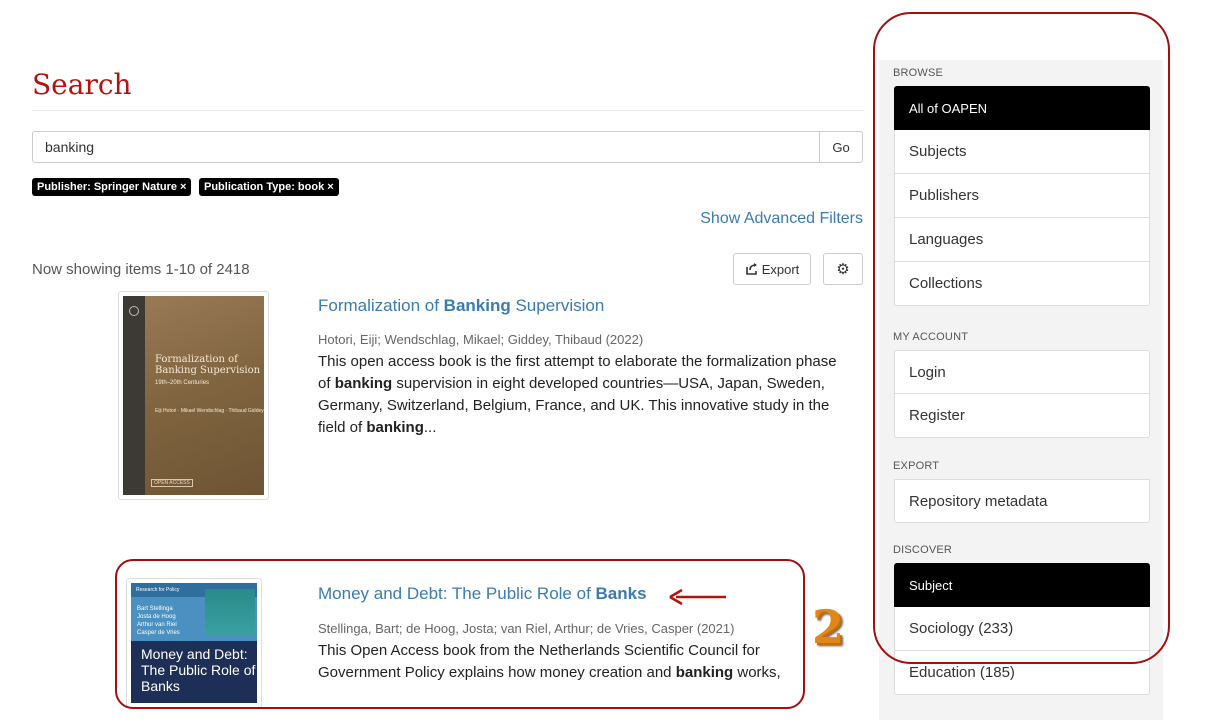 The image size is (1209, 720). Describe the element at coordinates (923, 550) in the screenshot. I see `discover-heading: DISCOVER` at that location.